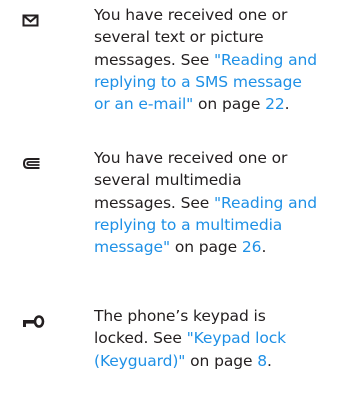  Describe the element at coordinates (35, 23) in the screenshot. I see `envelope-icon` at that location.